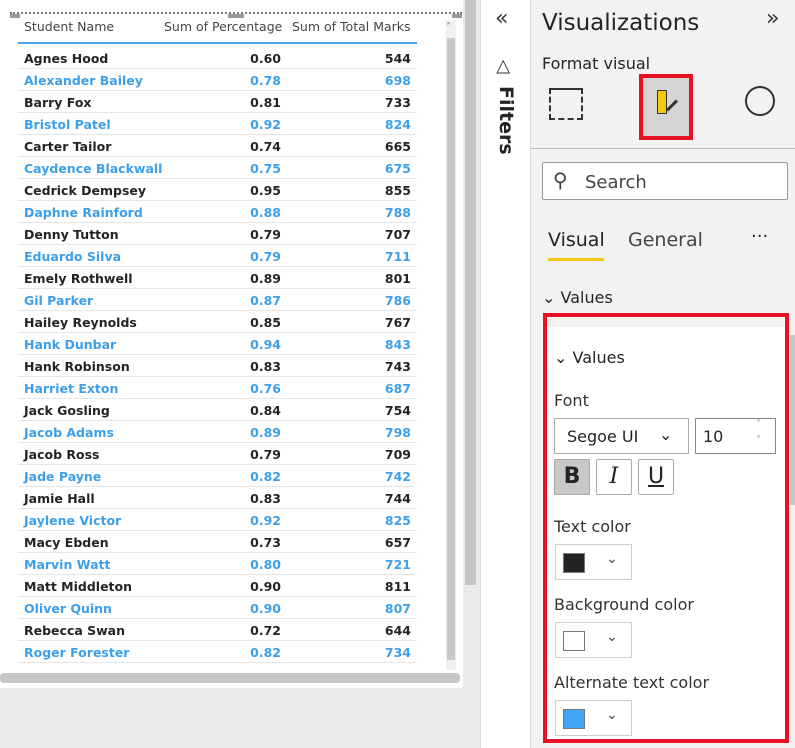  I want to click on table-row: Jacob Adams 0.89 798, so click(217, 432).